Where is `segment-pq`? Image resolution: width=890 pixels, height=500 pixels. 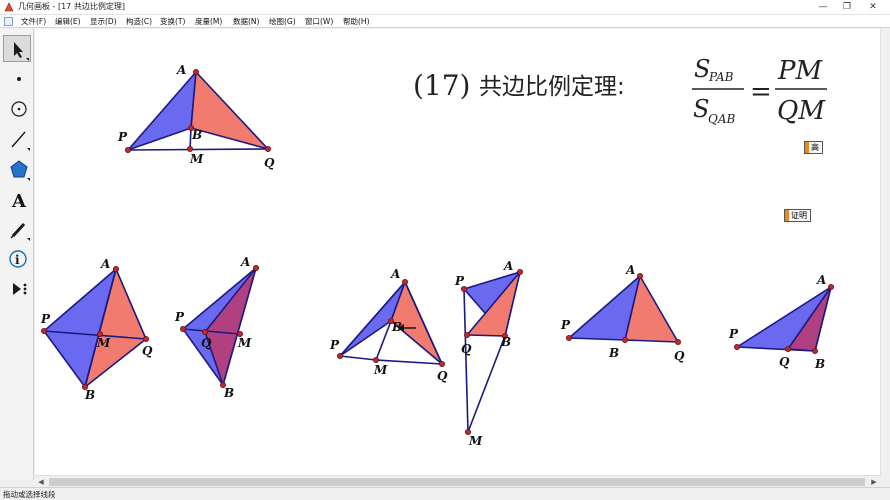
segment-pq is located at coordinates (198, 149).